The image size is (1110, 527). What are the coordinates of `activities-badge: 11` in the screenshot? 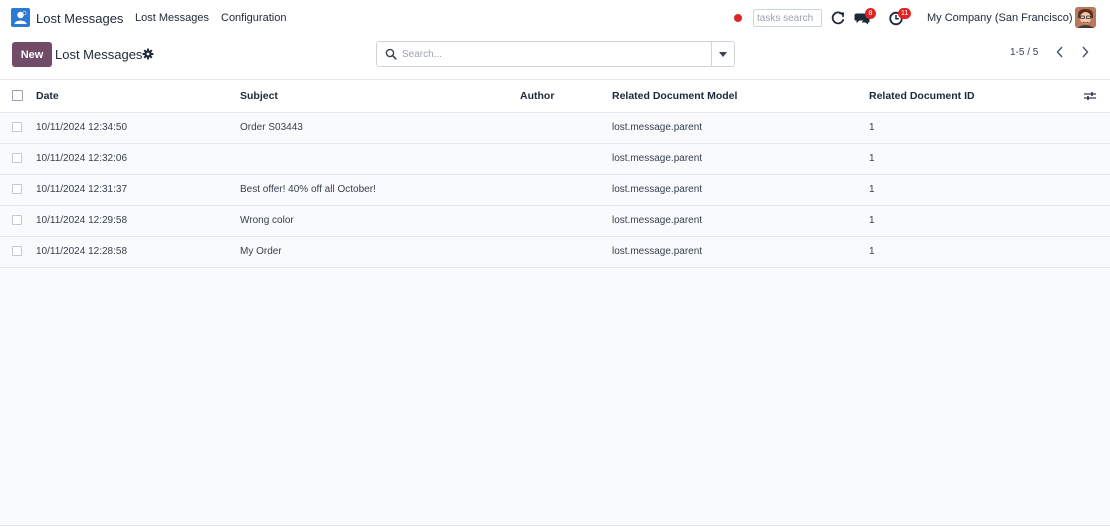 It's located at (905, 13).